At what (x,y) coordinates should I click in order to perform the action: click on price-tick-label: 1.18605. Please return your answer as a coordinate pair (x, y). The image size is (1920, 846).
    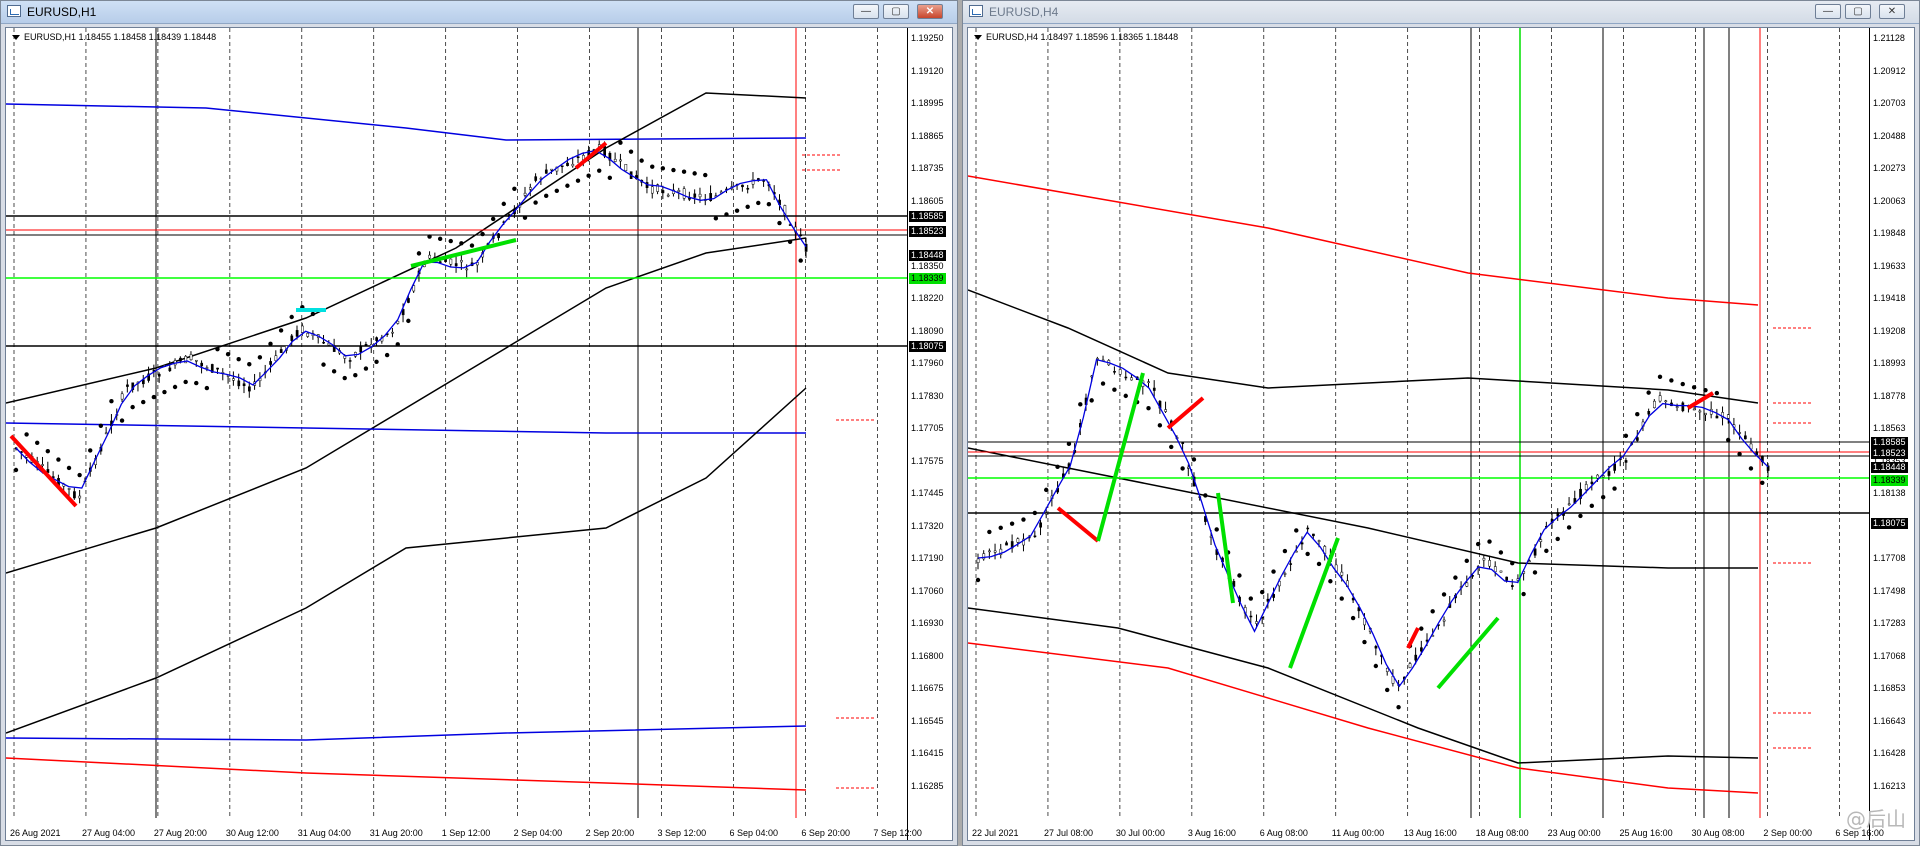
    Looking at the image, I should click on (927, 200).